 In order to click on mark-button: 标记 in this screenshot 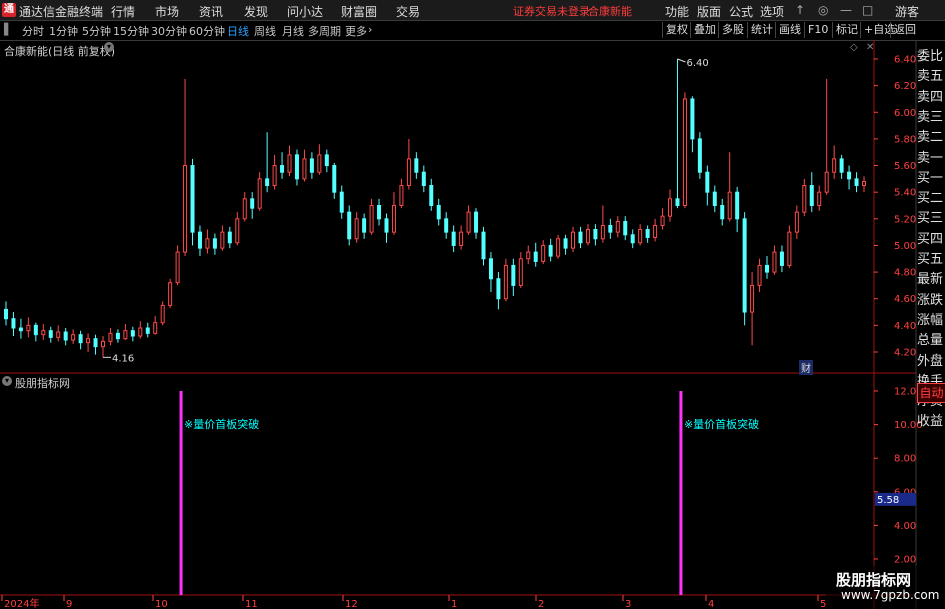, I will do `click(846, 30)`.